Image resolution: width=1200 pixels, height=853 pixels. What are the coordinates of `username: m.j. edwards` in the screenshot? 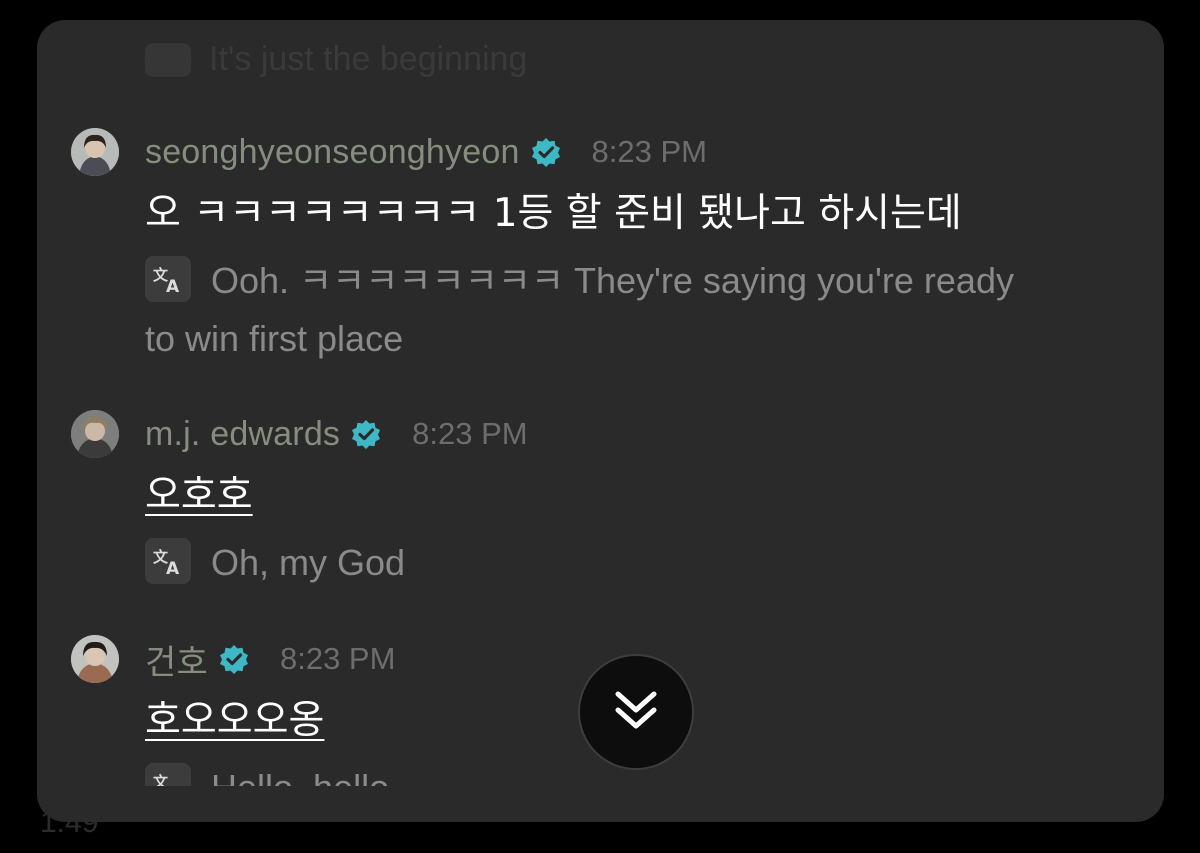 It's located at (242, 434).